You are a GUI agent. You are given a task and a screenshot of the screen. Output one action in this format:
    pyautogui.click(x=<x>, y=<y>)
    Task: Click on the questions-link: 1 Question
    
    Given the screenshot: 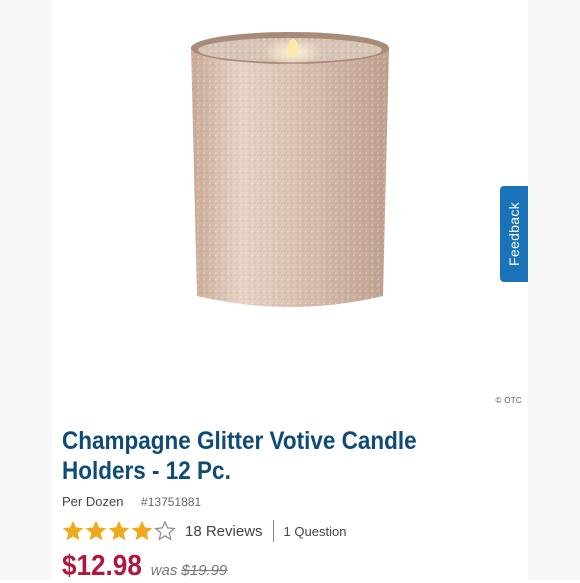 What is the action you would take?
    pyautogui.click(x=315, y=531)
    